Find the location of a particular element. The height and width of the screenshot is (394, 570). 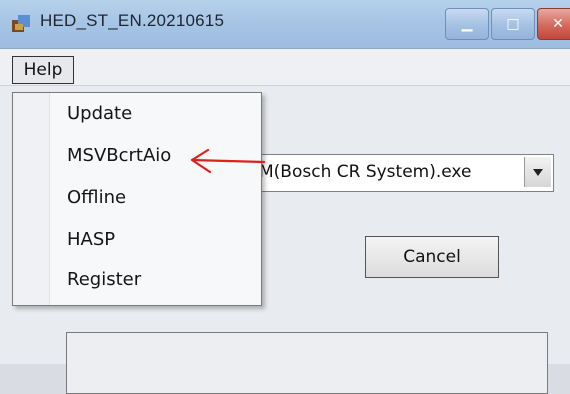

minimize-button: ▁ is located at coordinates (467, 24).